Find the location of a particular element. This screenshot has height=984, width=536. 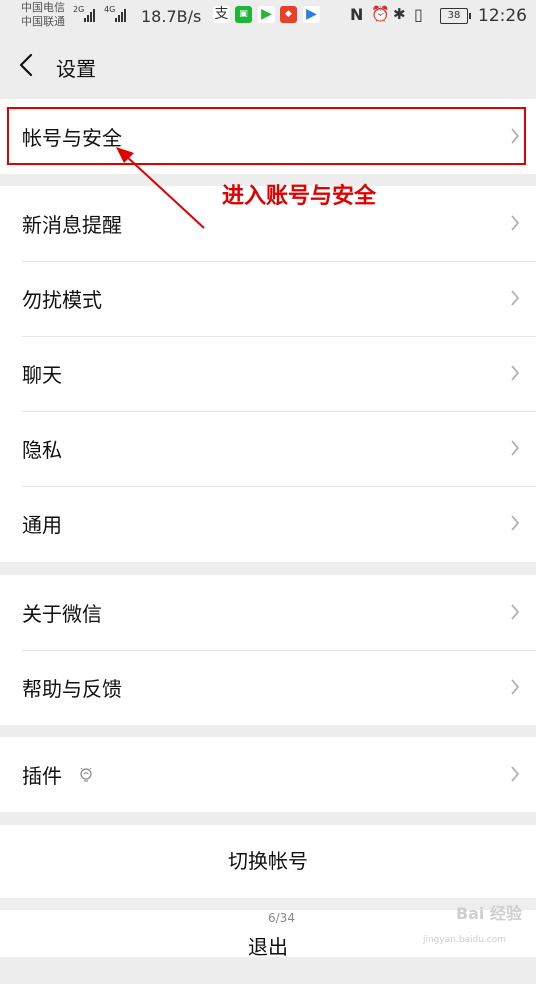

settings-item-label: 关于微信 is located at coordinates (62, 614).